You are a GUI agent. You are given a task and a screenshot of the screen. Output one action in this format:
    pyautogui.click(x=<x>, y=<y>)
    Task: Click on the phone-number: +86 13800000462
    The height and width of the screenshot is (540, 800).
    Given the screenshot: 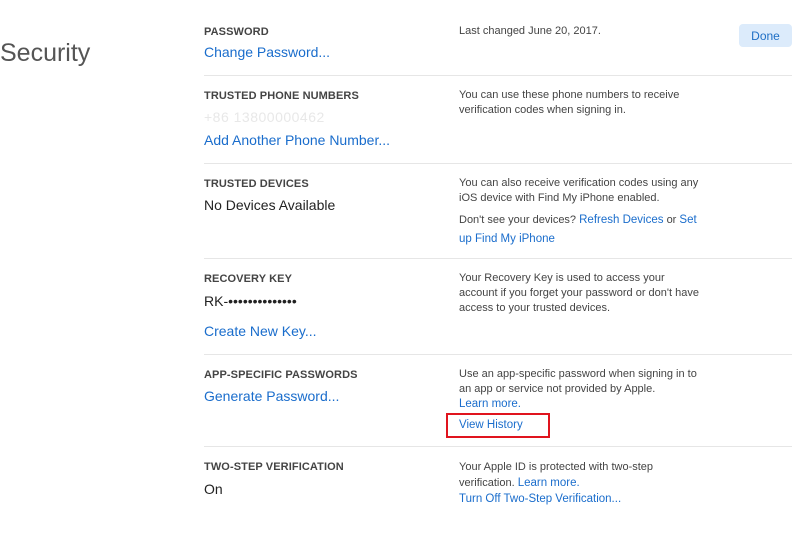 What is the action you would take?
    pyautogui.click(x=264, y=117)
    